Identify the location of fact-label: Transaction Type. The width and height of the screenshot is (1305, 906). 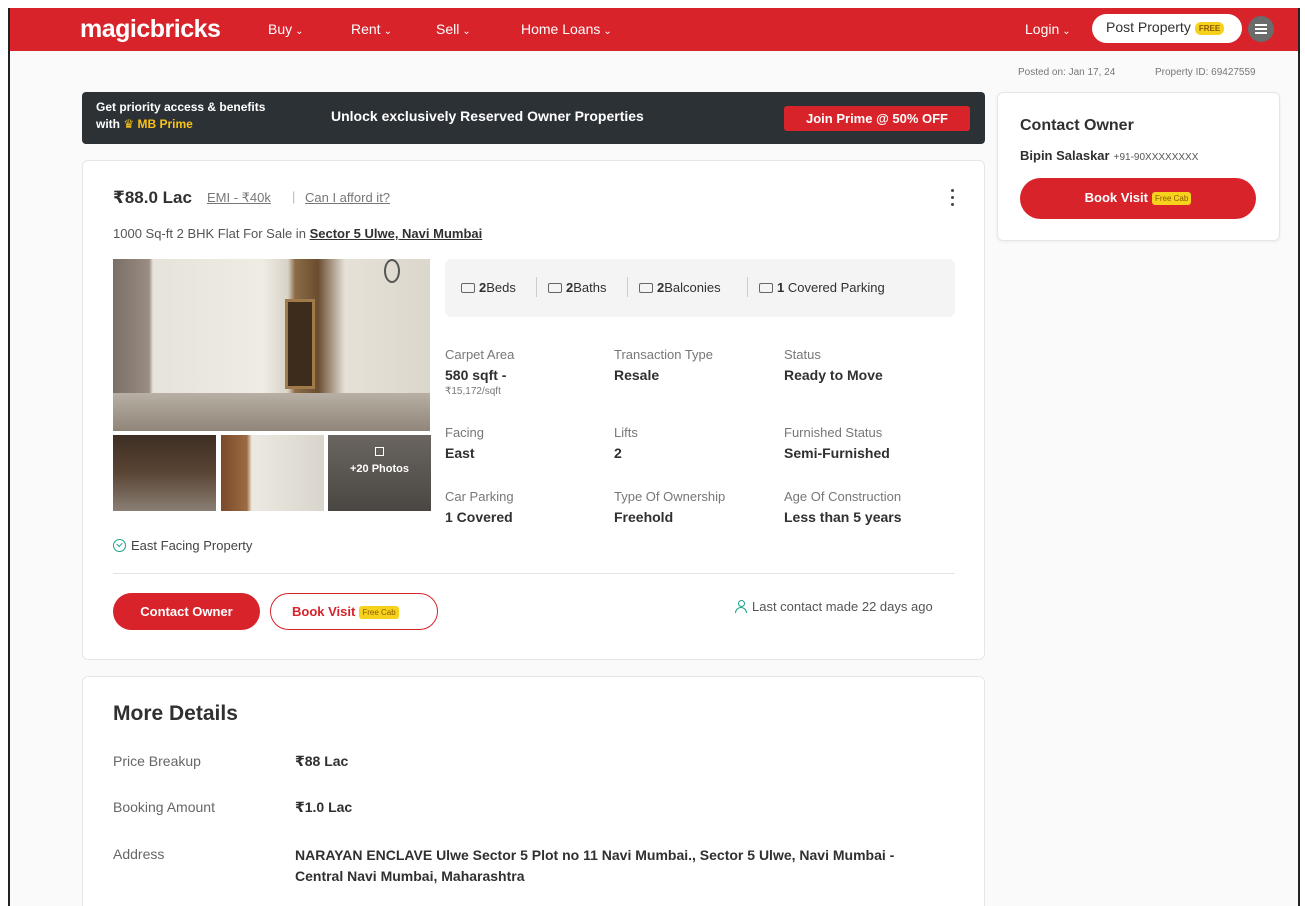
(663, 354).